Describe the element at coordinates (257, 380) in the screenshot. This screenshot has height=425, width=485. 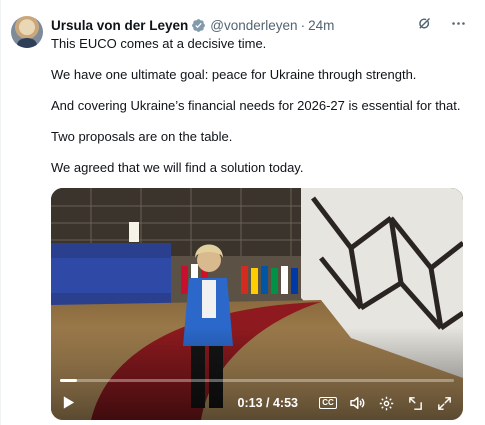
I see `video-progress-bar` at that location.